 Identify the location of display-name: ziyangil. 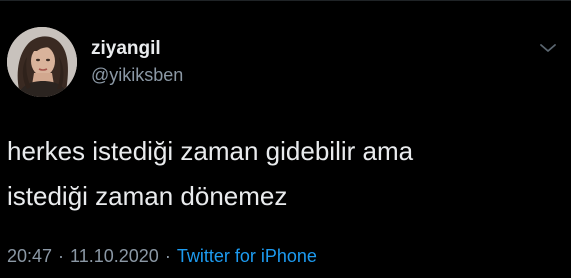
(126, 49).